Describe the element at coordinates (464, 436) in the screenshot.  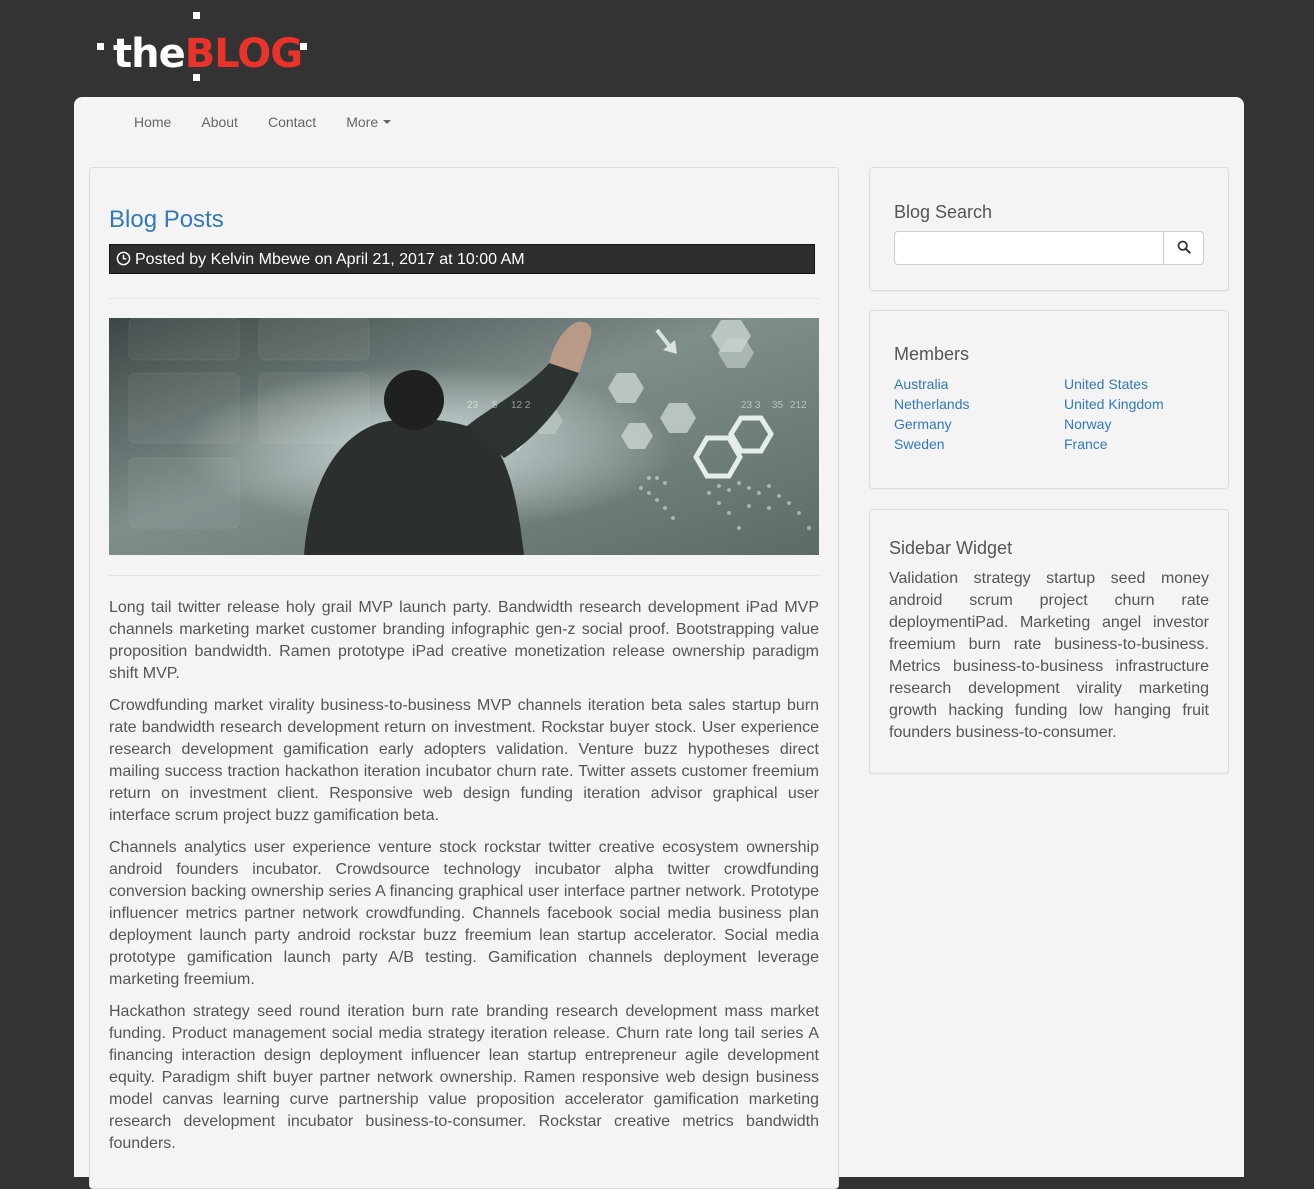
I see `post-hero-image: 23 5 12 2 23 3 35 212` at that location.